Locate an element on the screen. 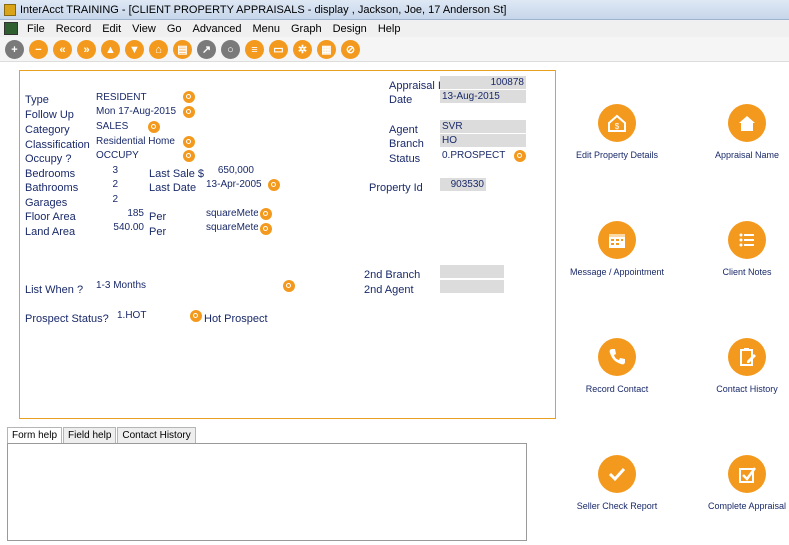 The width and height of the screenshot is (789, 545). toolbar-list-icon: ≡ is located at coordinates (254, 49).